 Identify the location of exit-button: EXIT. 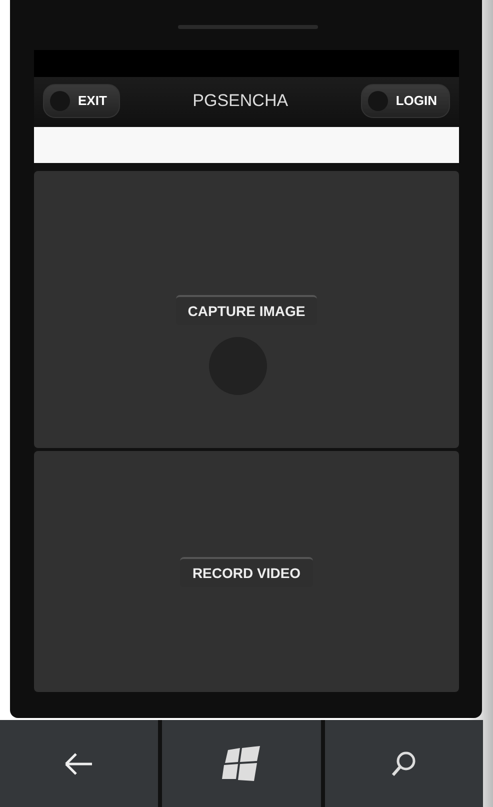
(81, 101).